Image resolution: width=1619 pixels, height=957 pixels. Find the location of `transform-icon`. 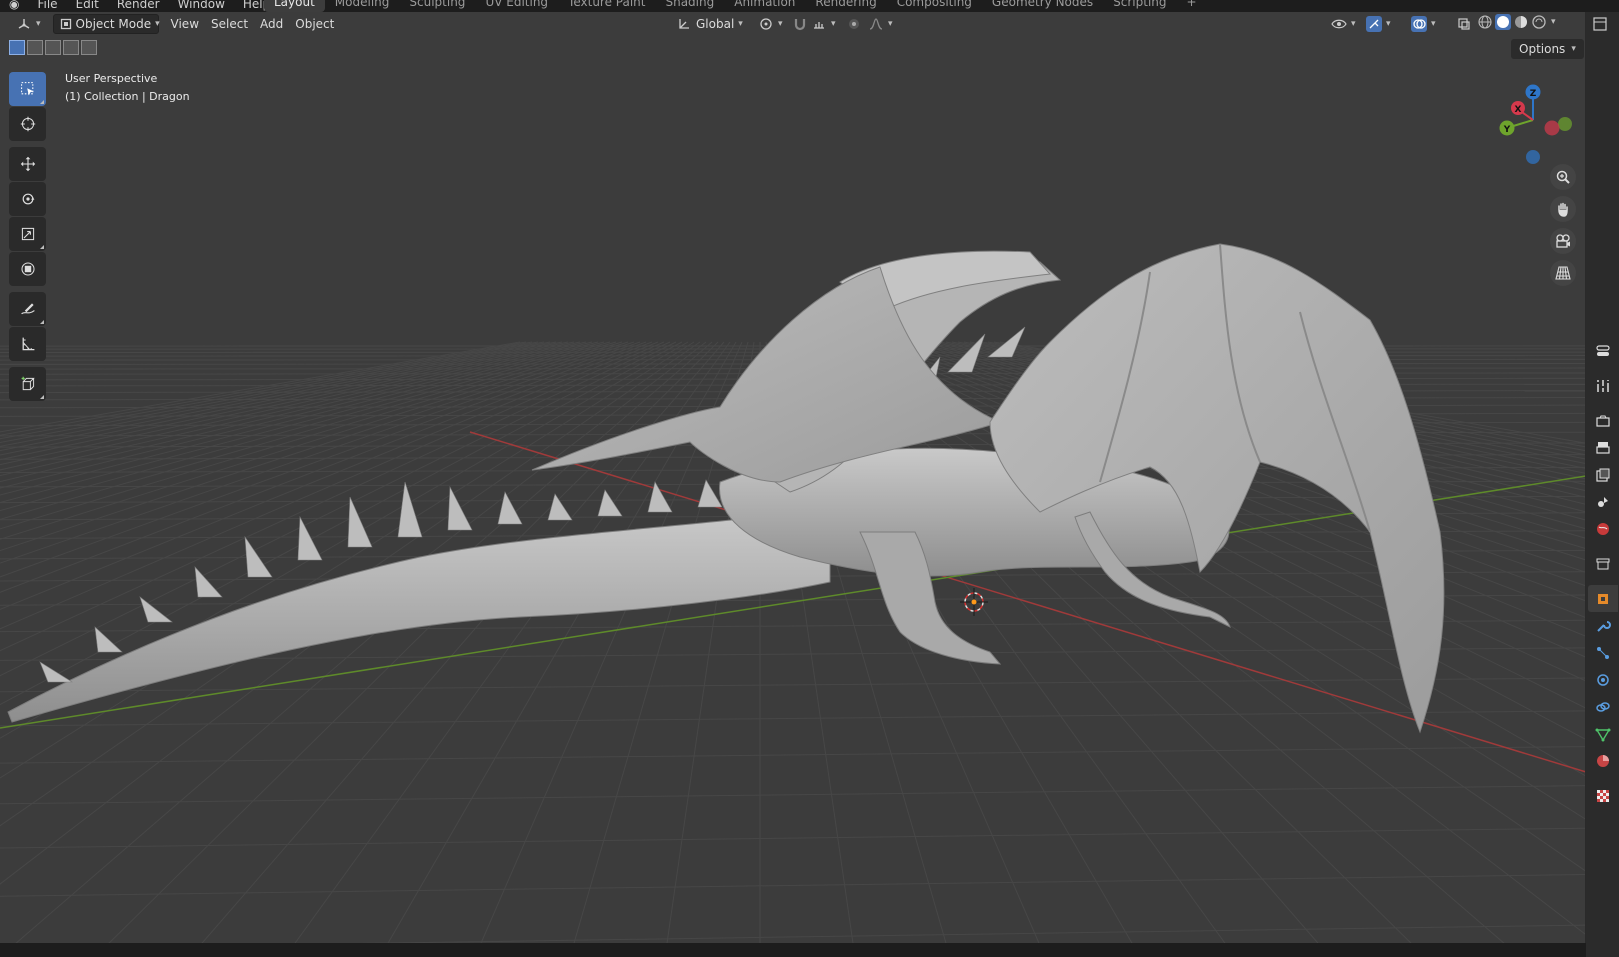

transform-icon is located at coordinates (28, 269).